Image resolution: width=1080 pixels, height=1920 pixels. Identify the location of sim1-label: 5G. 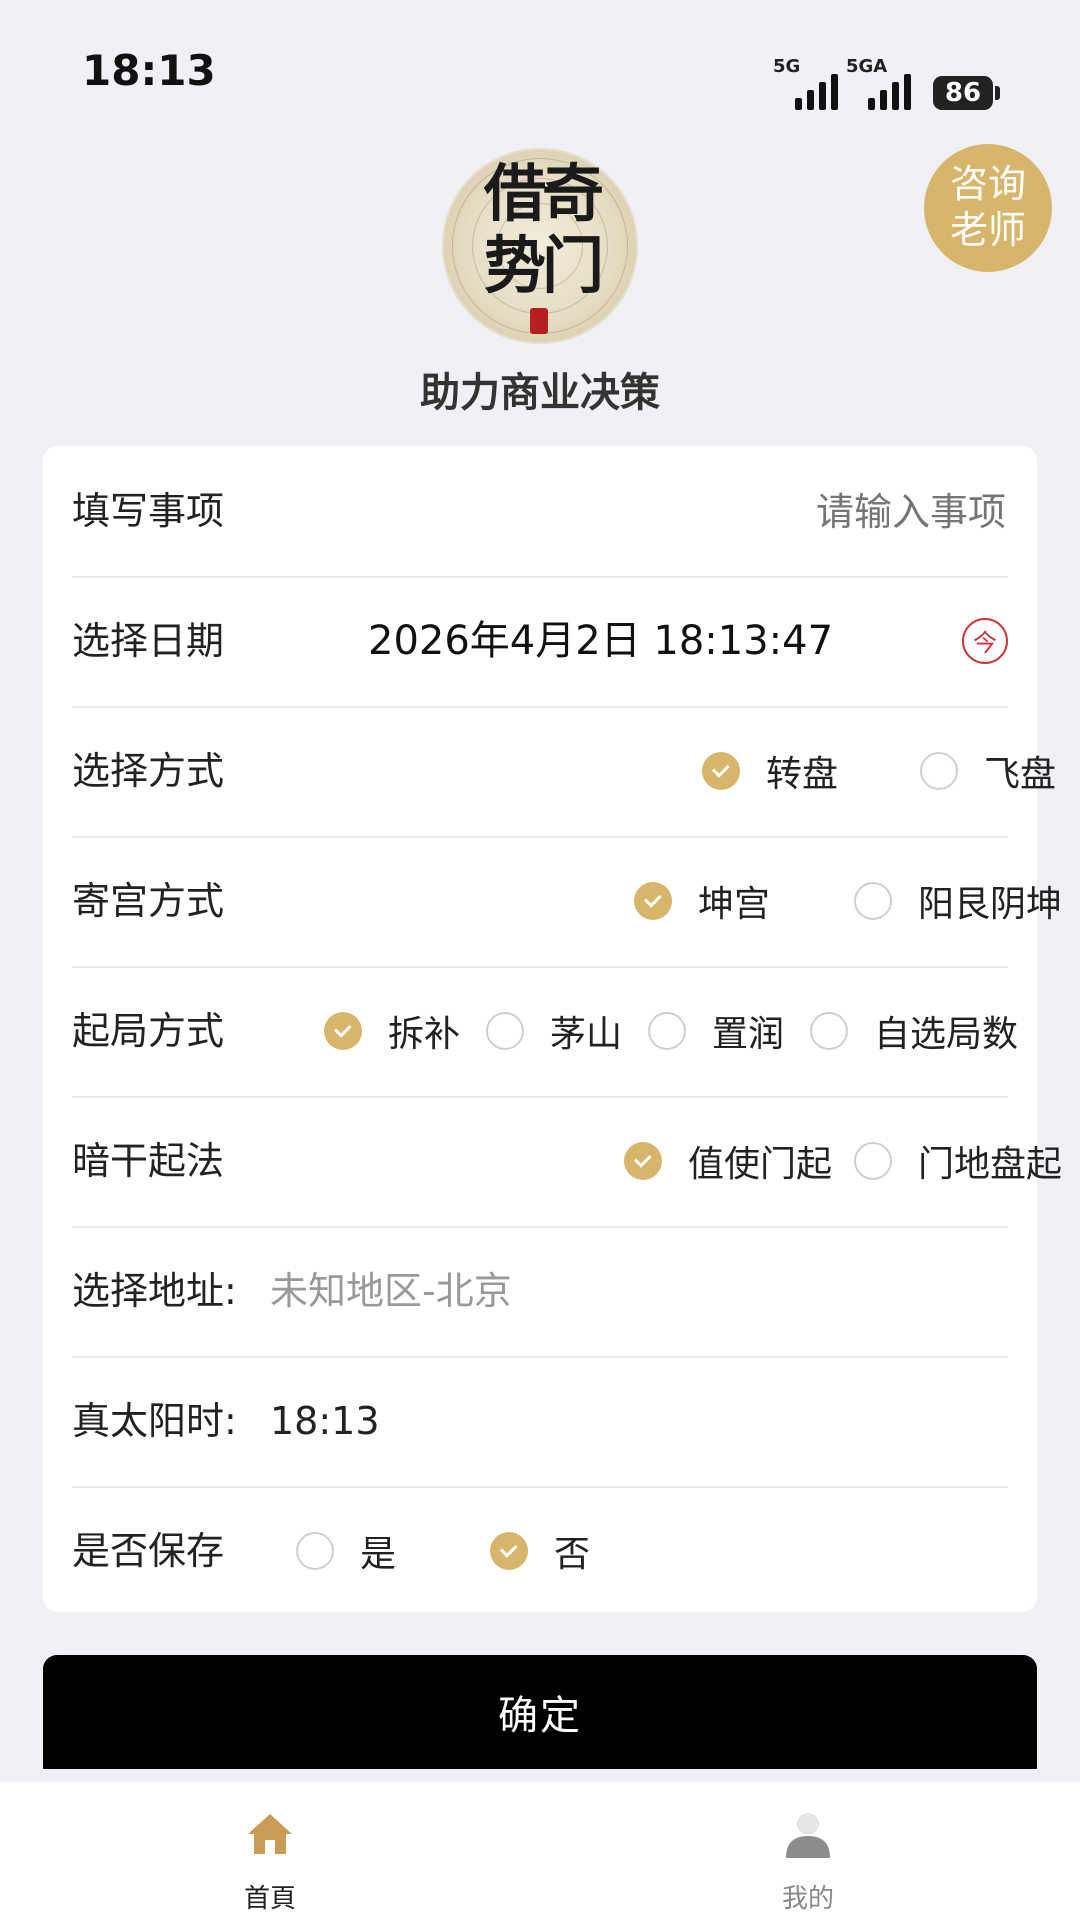
(787, 66).